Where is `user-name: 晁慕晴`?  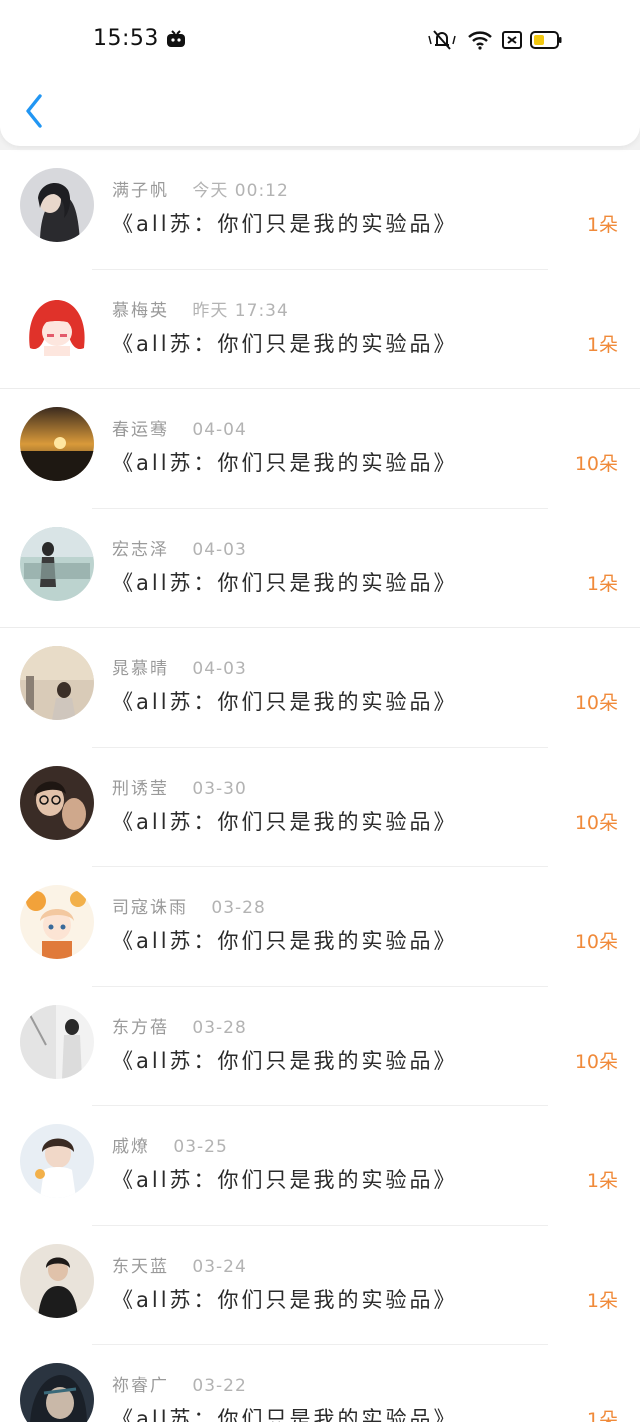
user-name: 晁慕晴 is located at coordinates (140, 669).